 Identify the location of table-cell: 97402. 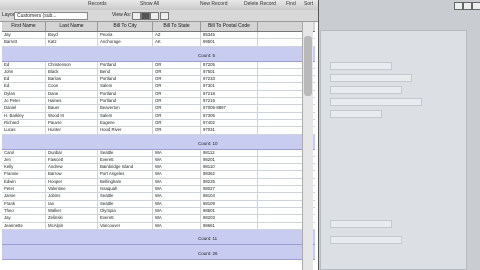
(229, 123).